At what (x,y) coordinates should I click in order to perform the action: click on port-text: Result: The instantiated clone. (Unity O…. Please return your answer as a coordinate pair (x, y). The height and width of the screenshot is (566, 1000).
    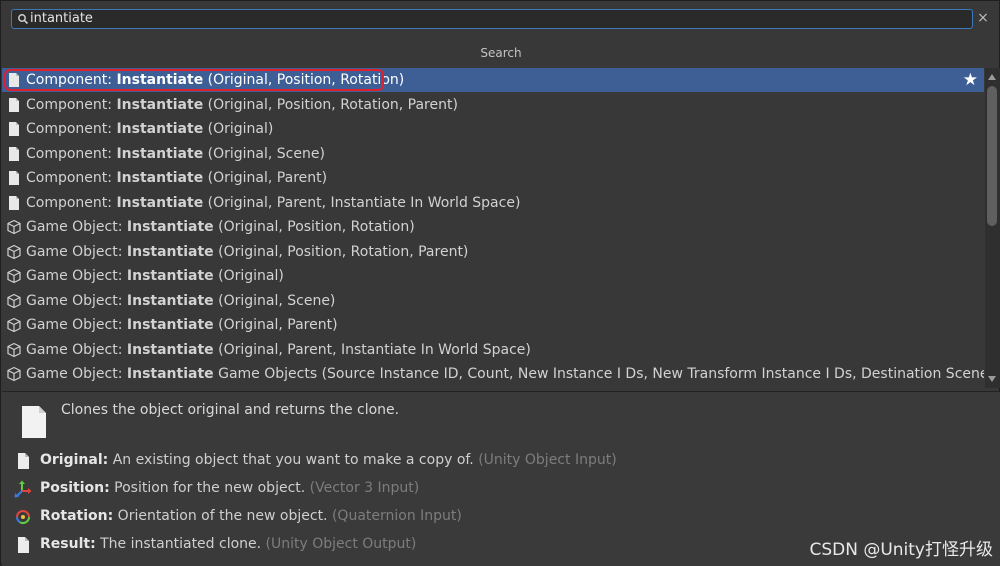
    Looking at the image, I should click on (228, 544).